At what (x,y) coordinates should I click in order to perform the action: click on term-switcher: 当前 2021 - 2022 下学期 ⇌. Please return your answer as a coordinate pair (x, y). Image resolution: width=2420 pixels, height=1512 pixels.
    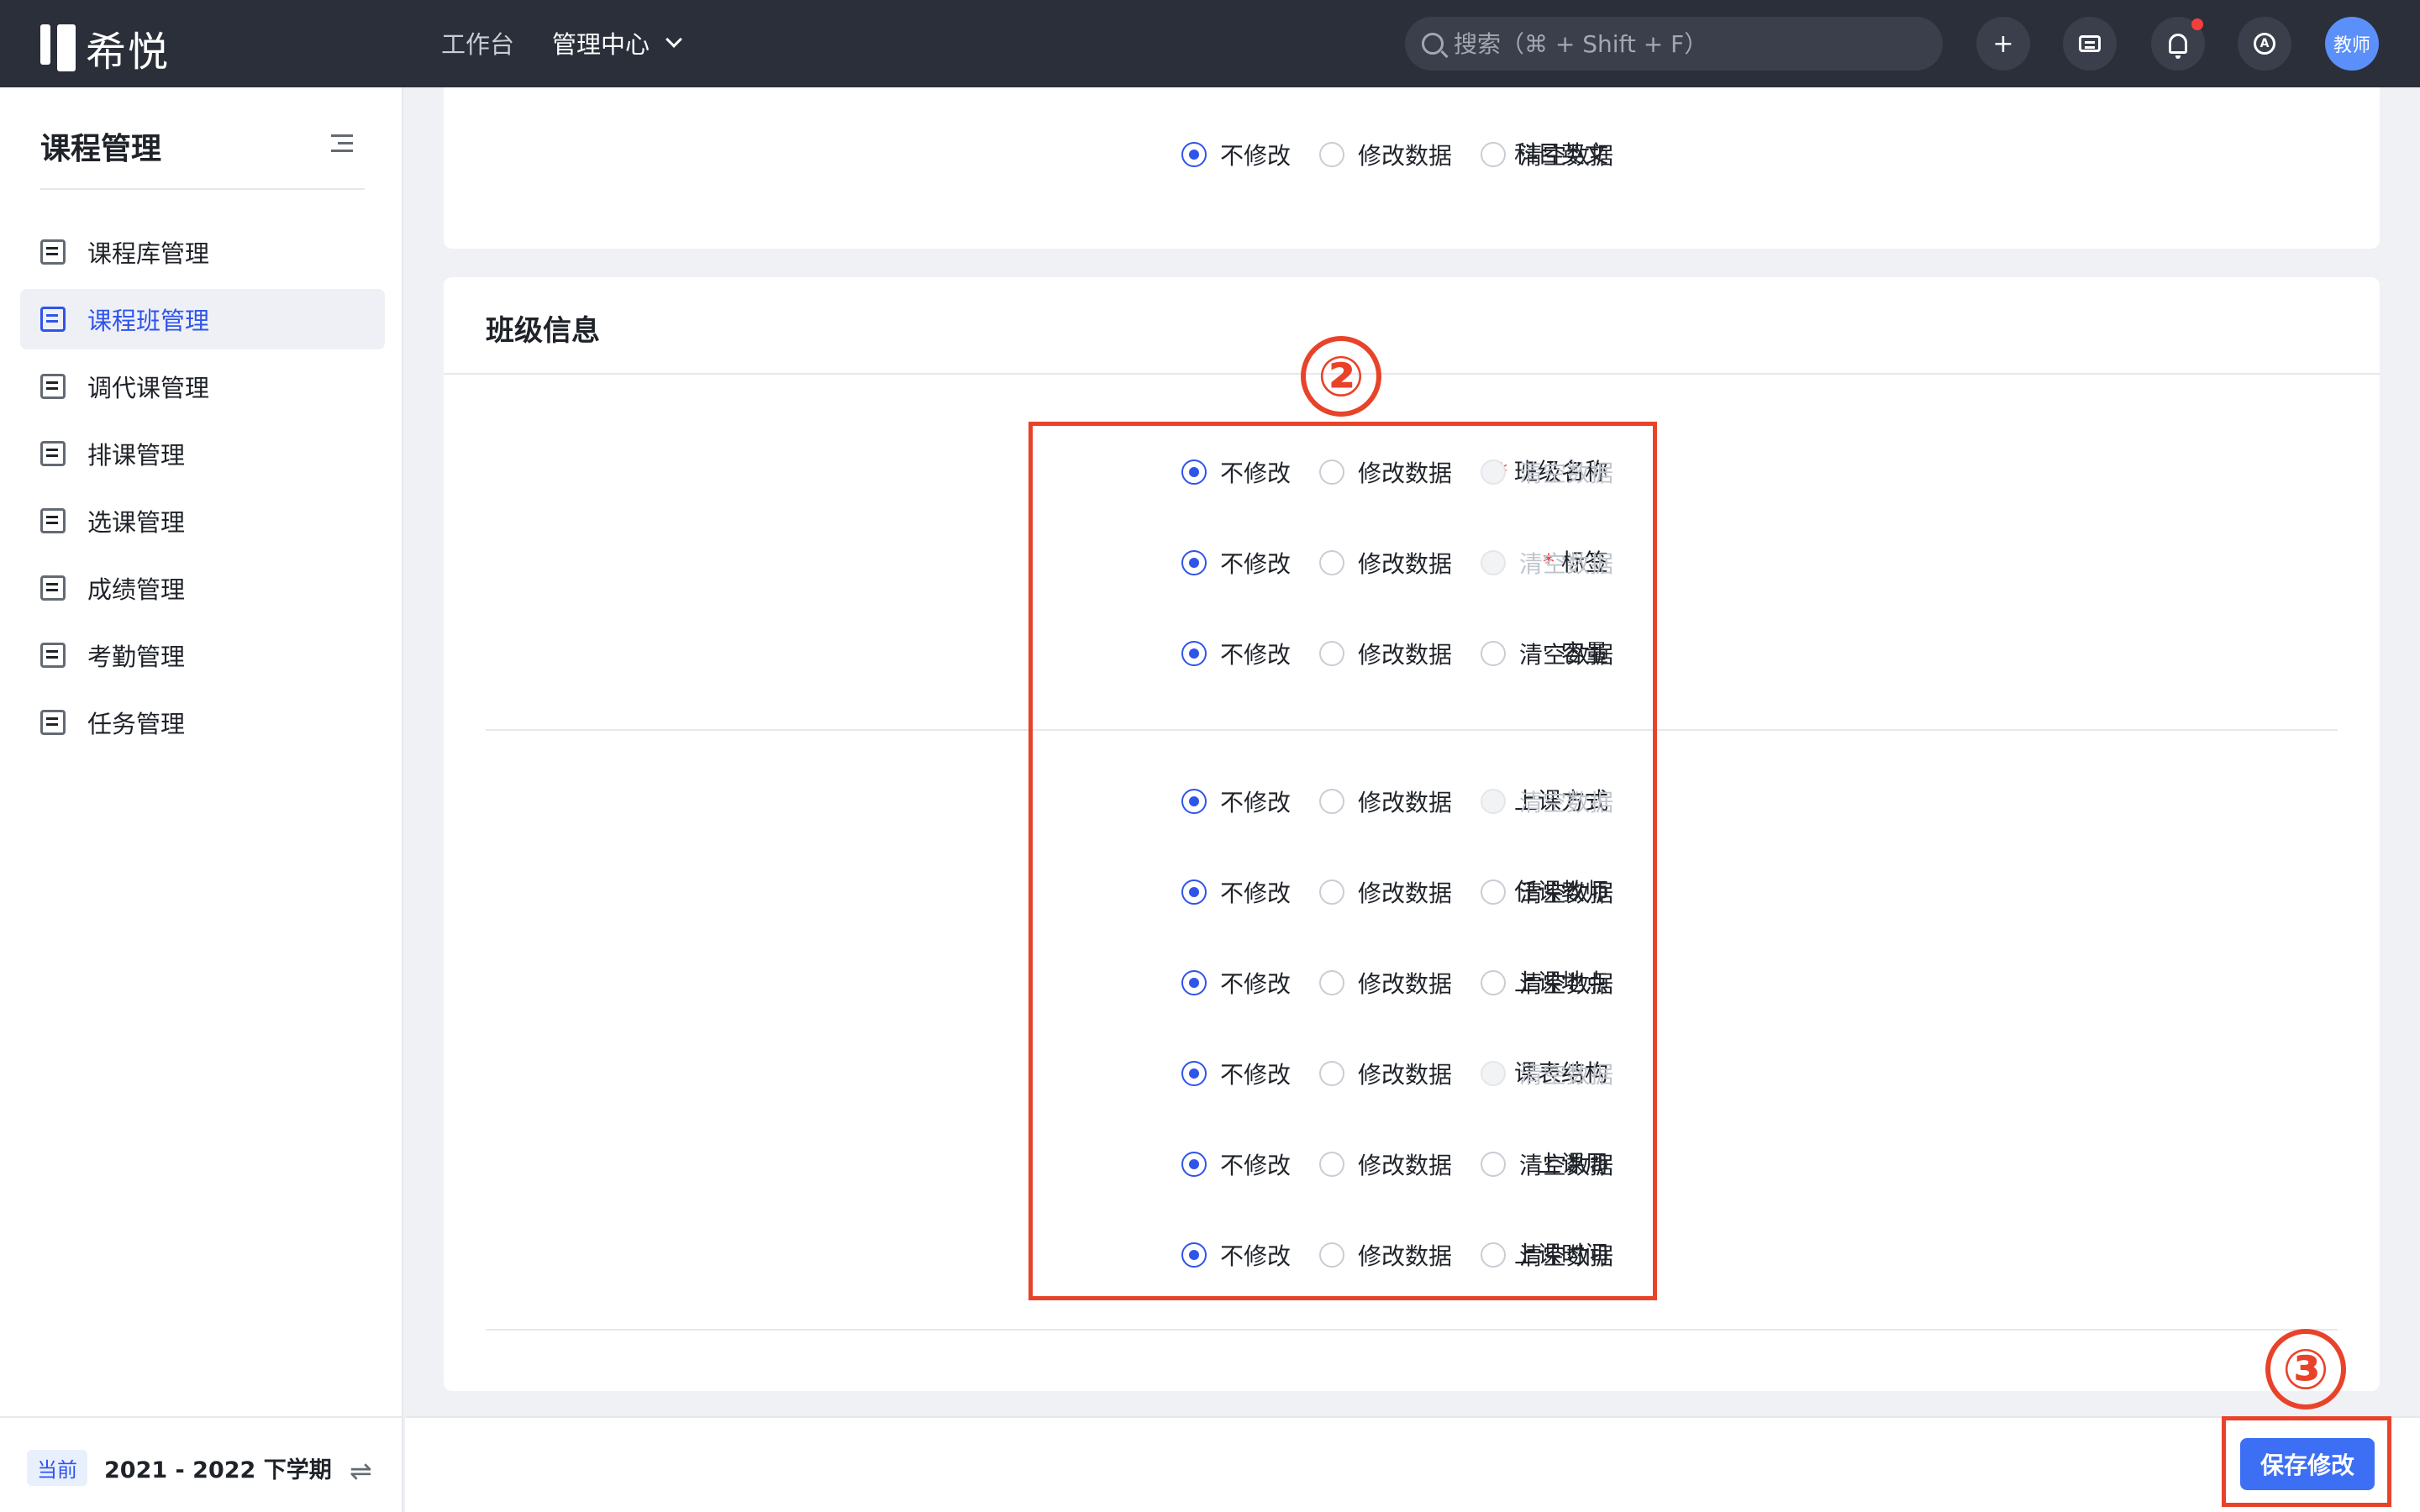
    Looking at the image, I should click on (201, 1464).